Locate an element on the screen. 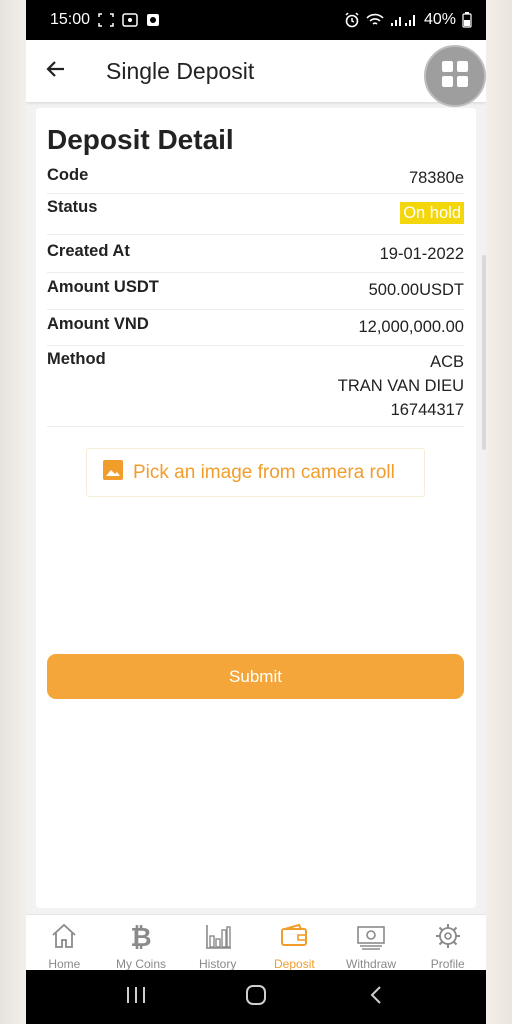 The image size is (512, 1024). gear-icon is located at coordinates (448, 939).